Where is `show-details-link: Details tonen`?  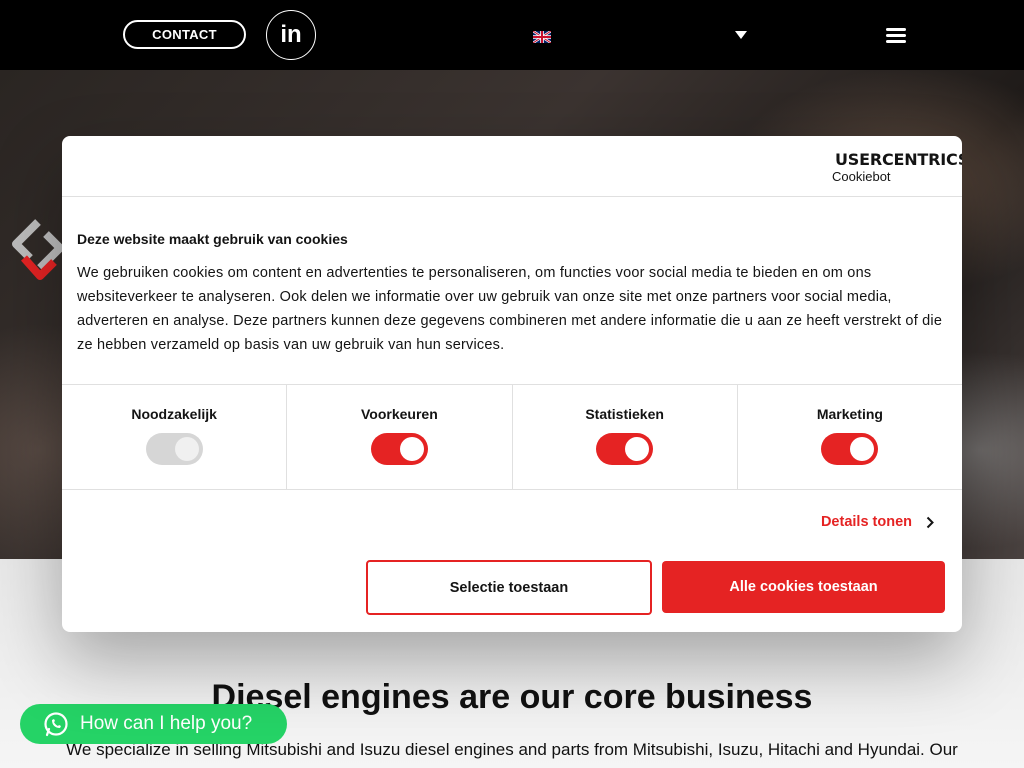 show-details-link: Details tonen is located at coordinates (877, 522).